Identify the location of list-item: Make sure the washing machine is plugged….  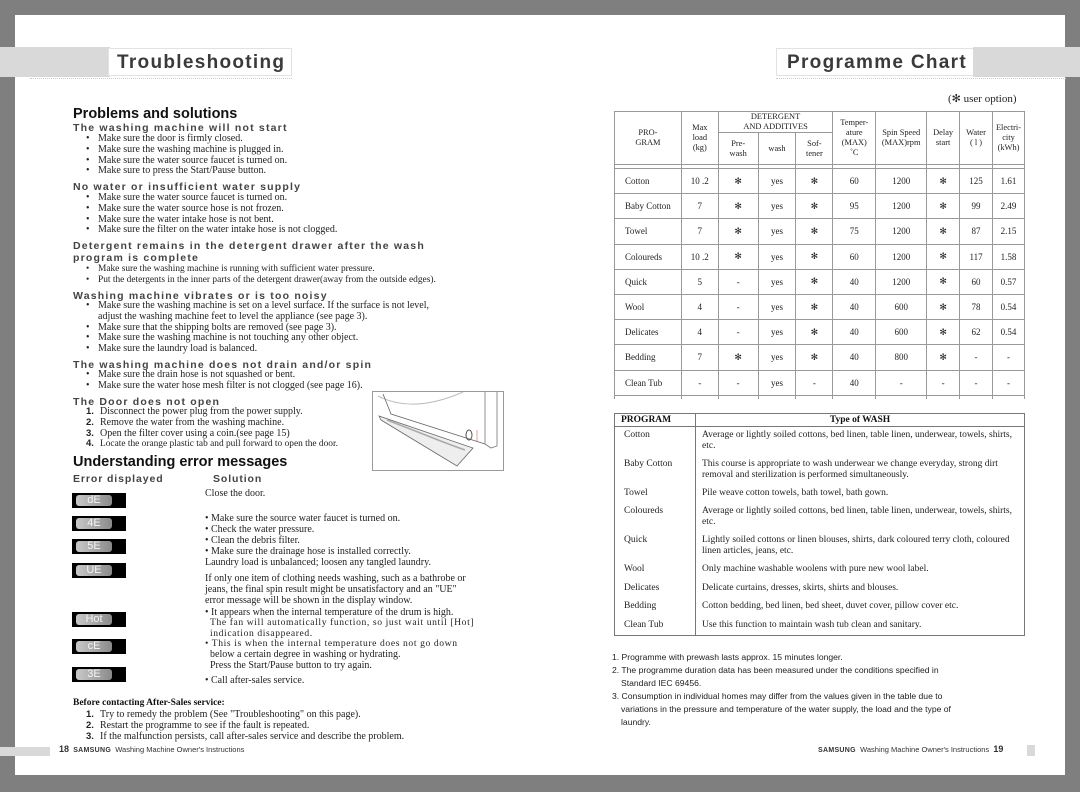
(185, 150).